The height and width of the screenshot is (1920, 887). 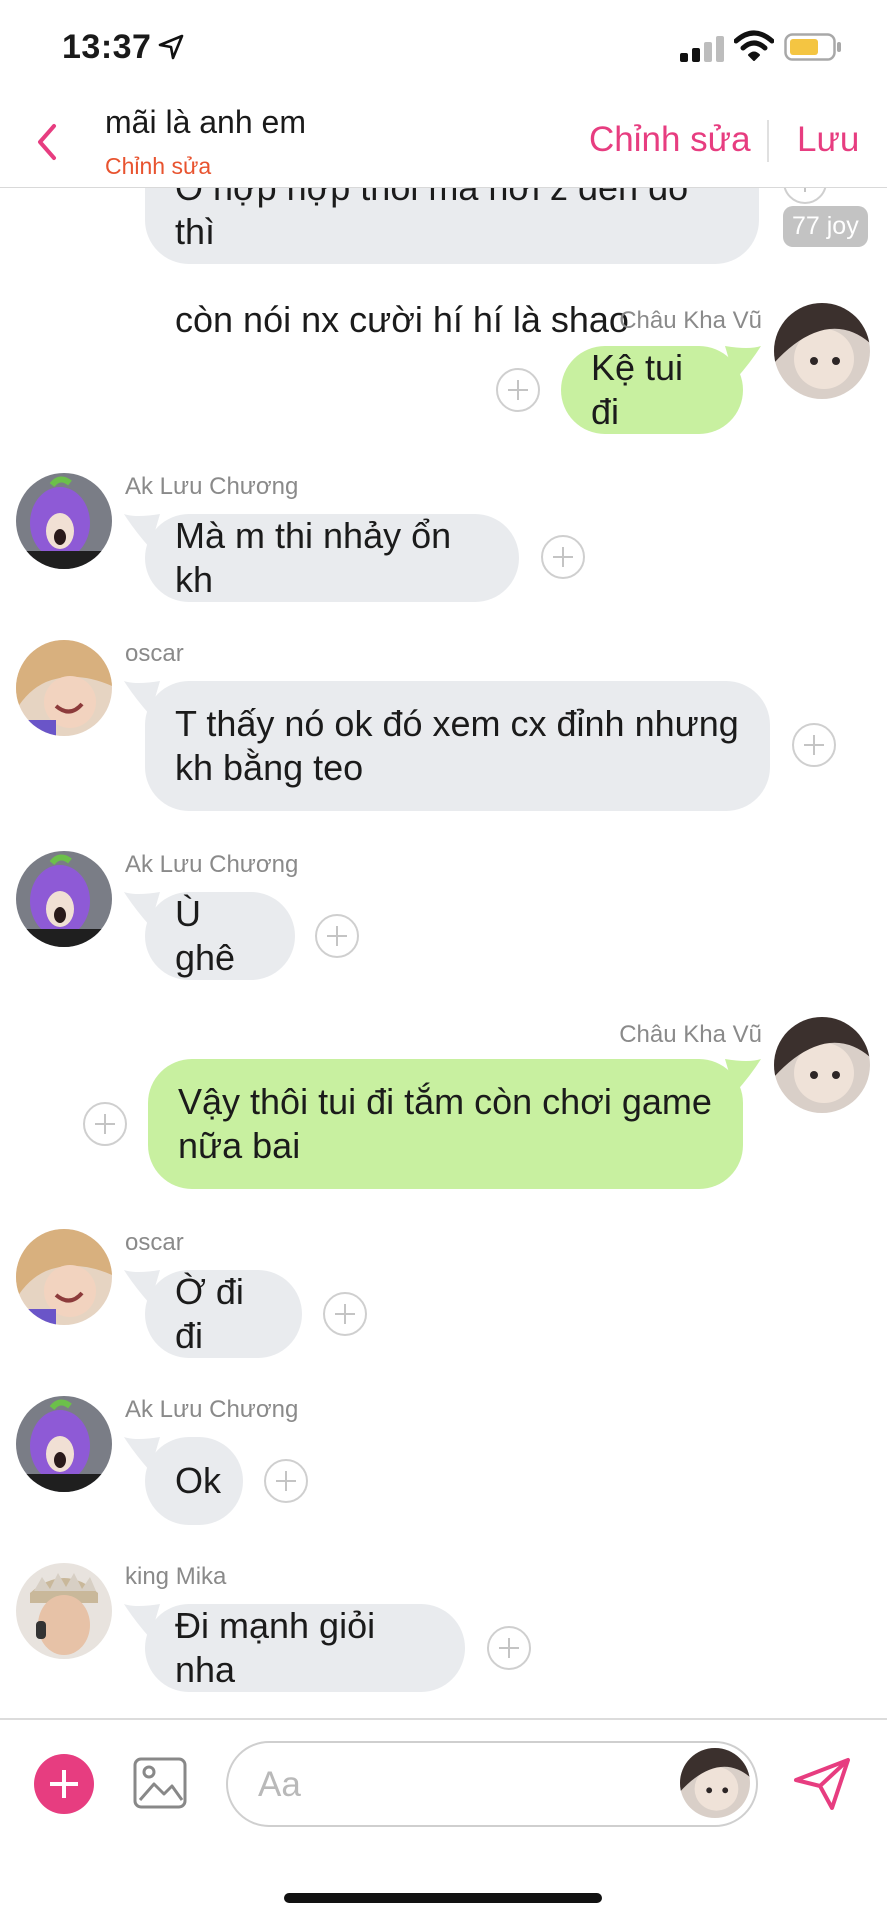 What do you see at coordinates (431, 220) in the screenshot?
I see `message-text-partial-top: Ô hợp hợp thôi mà hơi z đến đó thì` at bounding box center [431, 220].